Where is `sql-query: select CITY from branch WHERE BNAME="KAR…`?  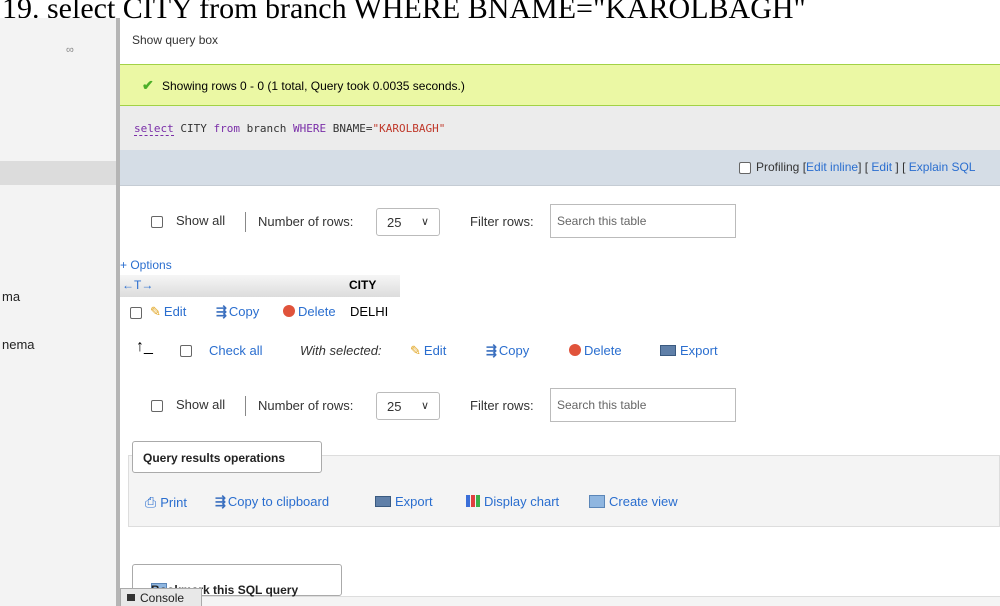
sql-query: select CITY from branch WHERE BNAME="KAR… is located at coordinates (290, 129).